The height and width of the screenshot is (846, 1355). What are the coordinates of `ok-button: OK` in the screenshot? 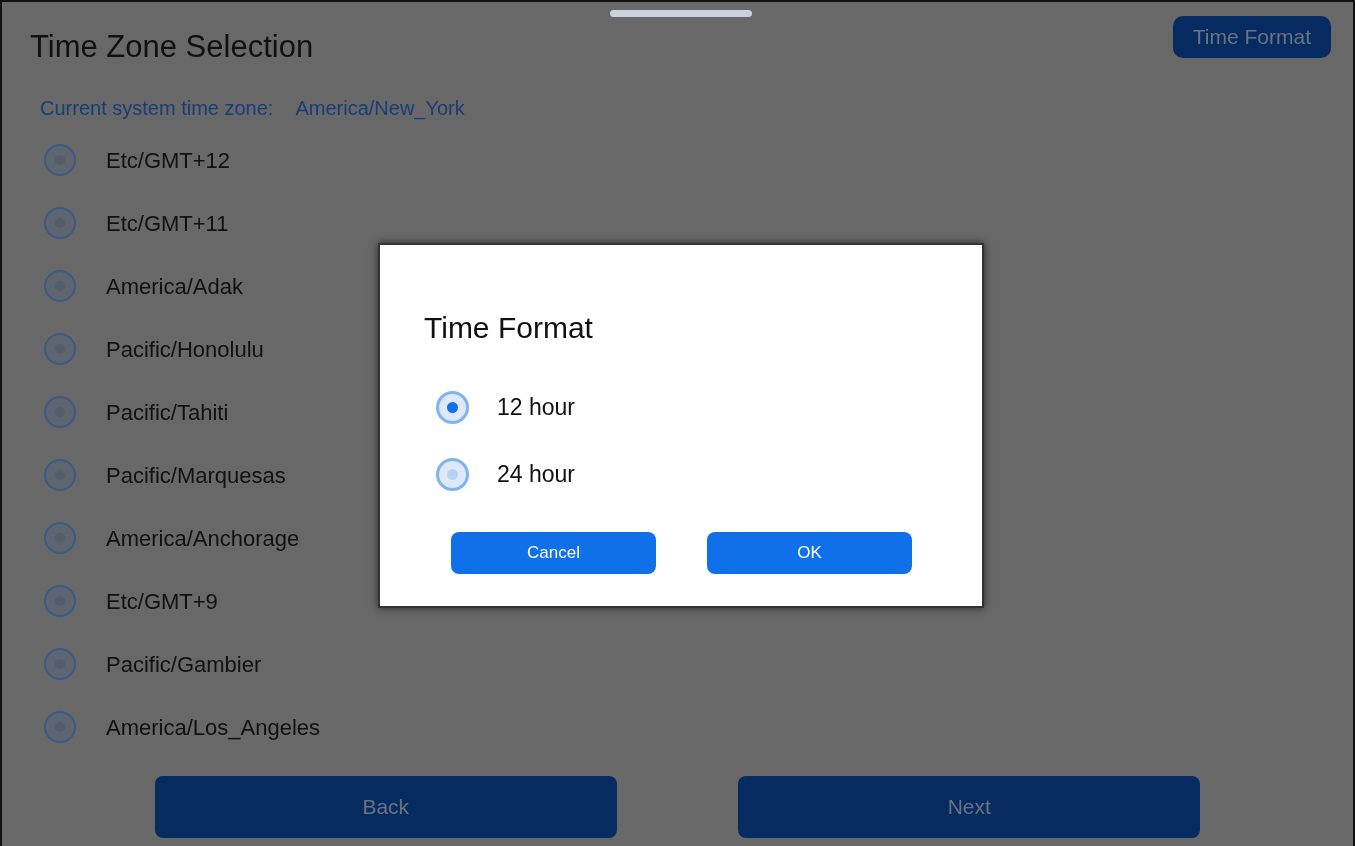 It's located at (809, 553).